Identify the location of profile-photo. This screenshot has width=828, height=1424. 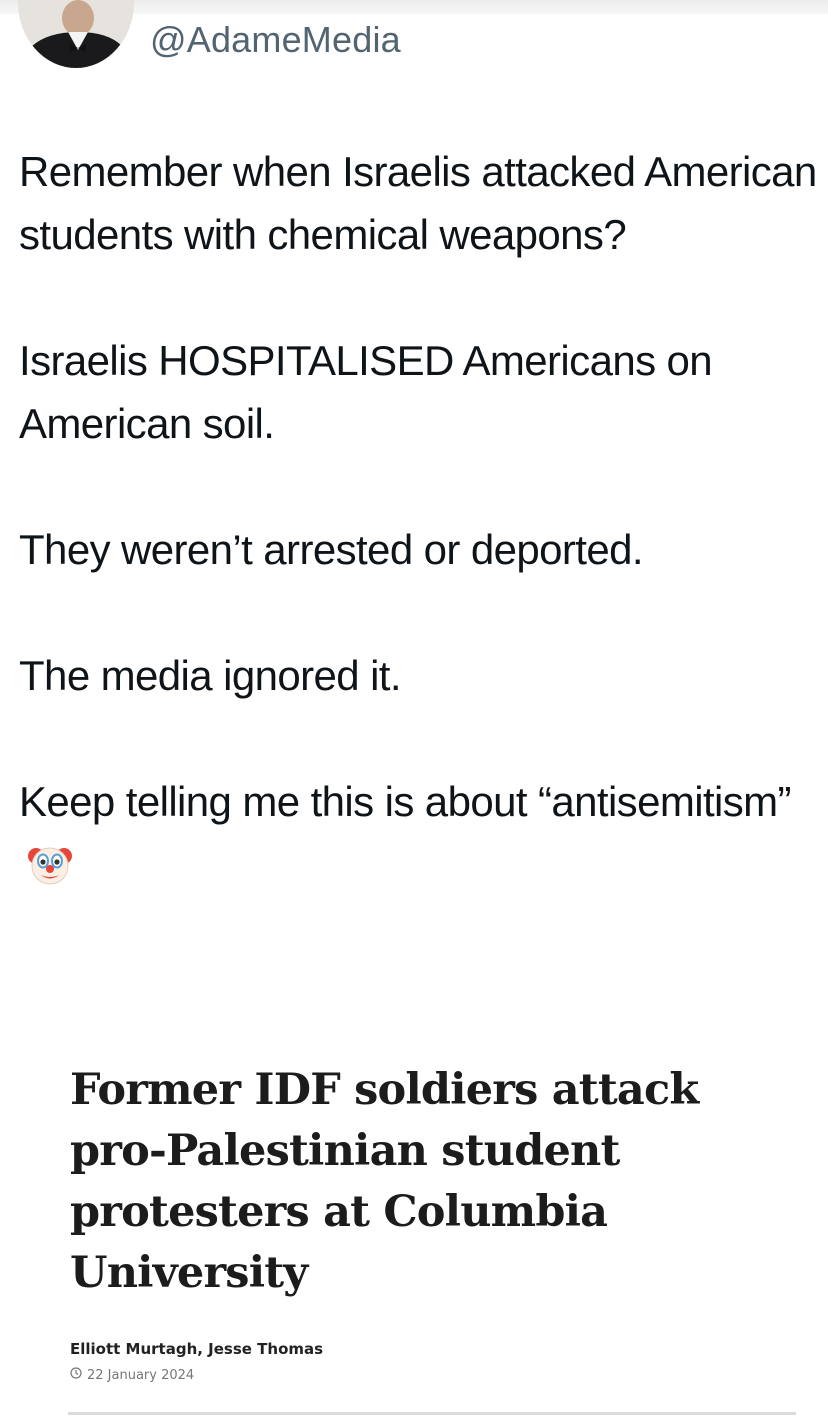
(76, 34).